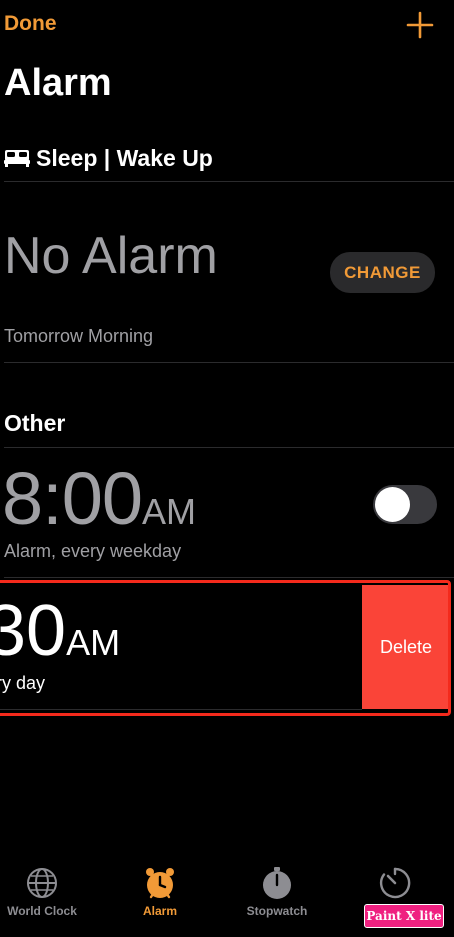  Describe the element at coordinates (33, 631) in the screenshot. I see `alarm-time-digits: 30` at that location.